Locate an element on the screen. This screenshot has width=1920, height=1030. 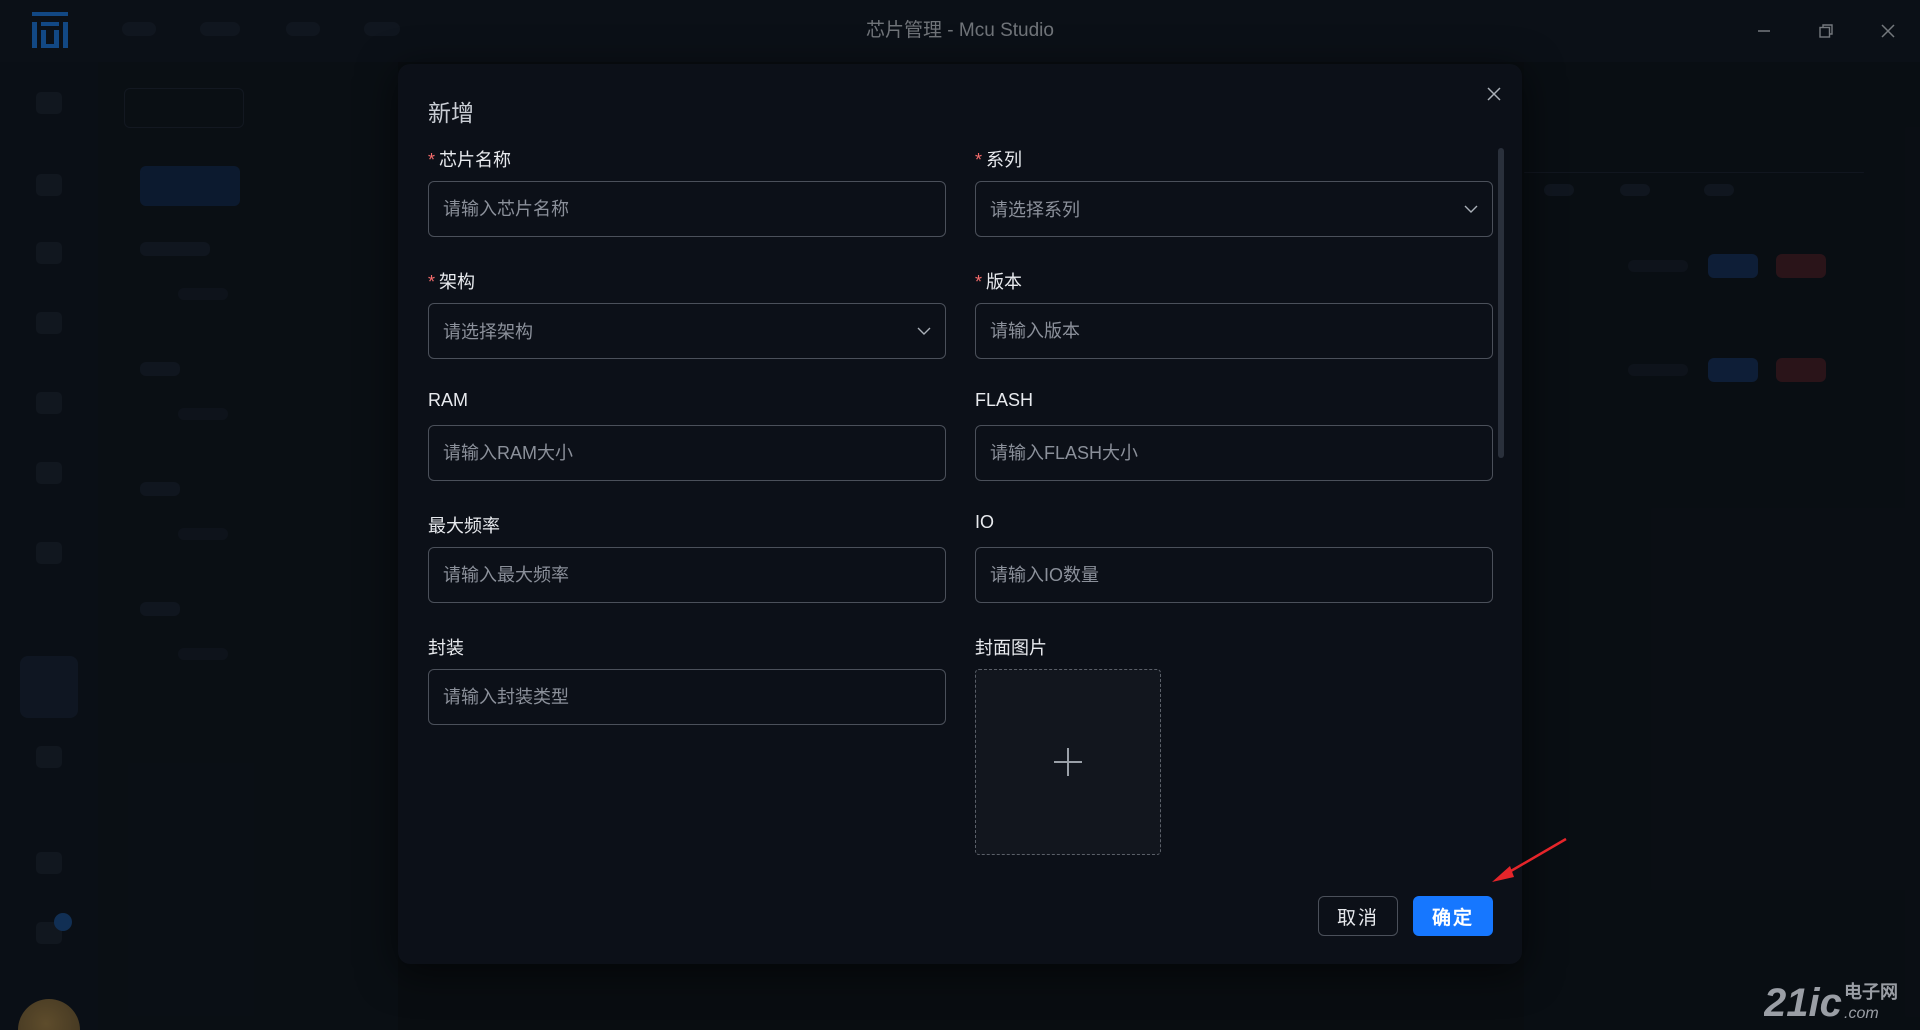
package-label: 封装 is located at coordinates (446, 648).